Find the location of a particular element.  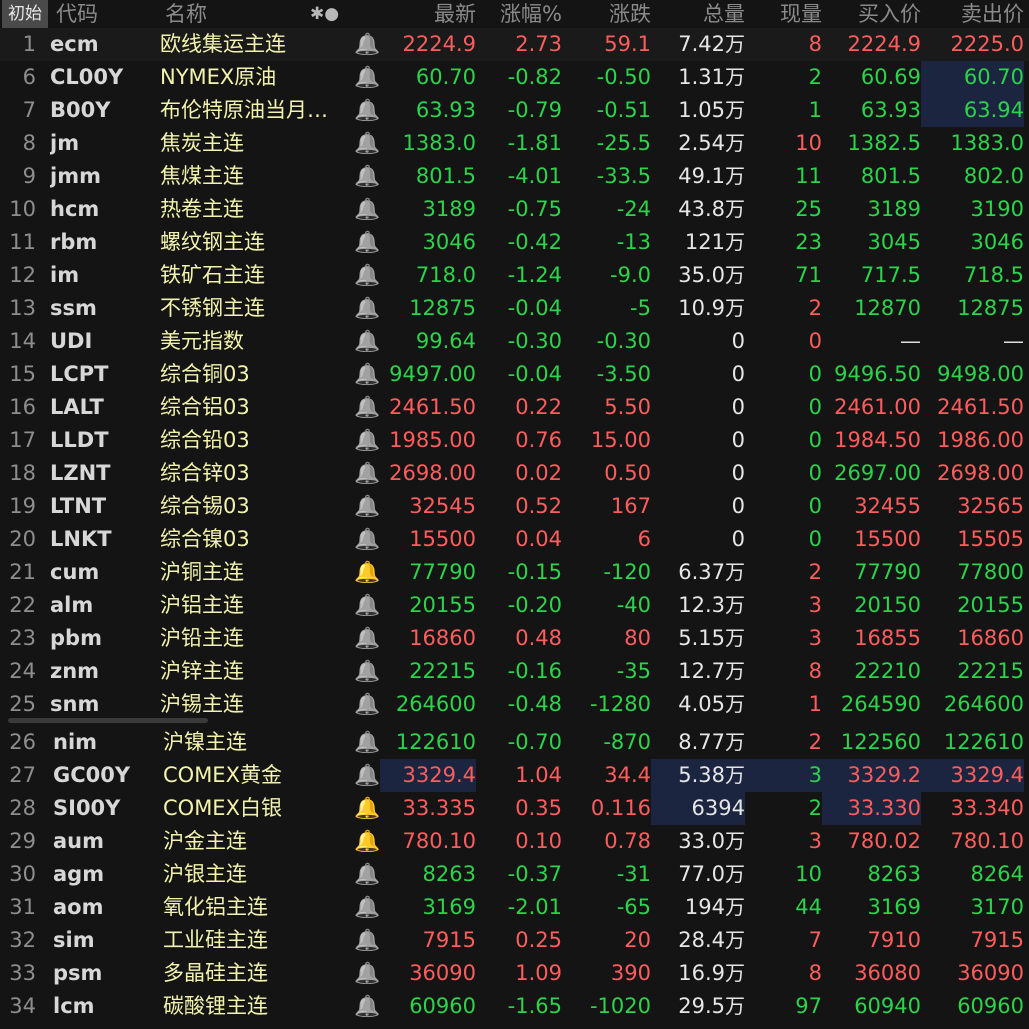

price-change: 20 is located at coordinates (637, 940).